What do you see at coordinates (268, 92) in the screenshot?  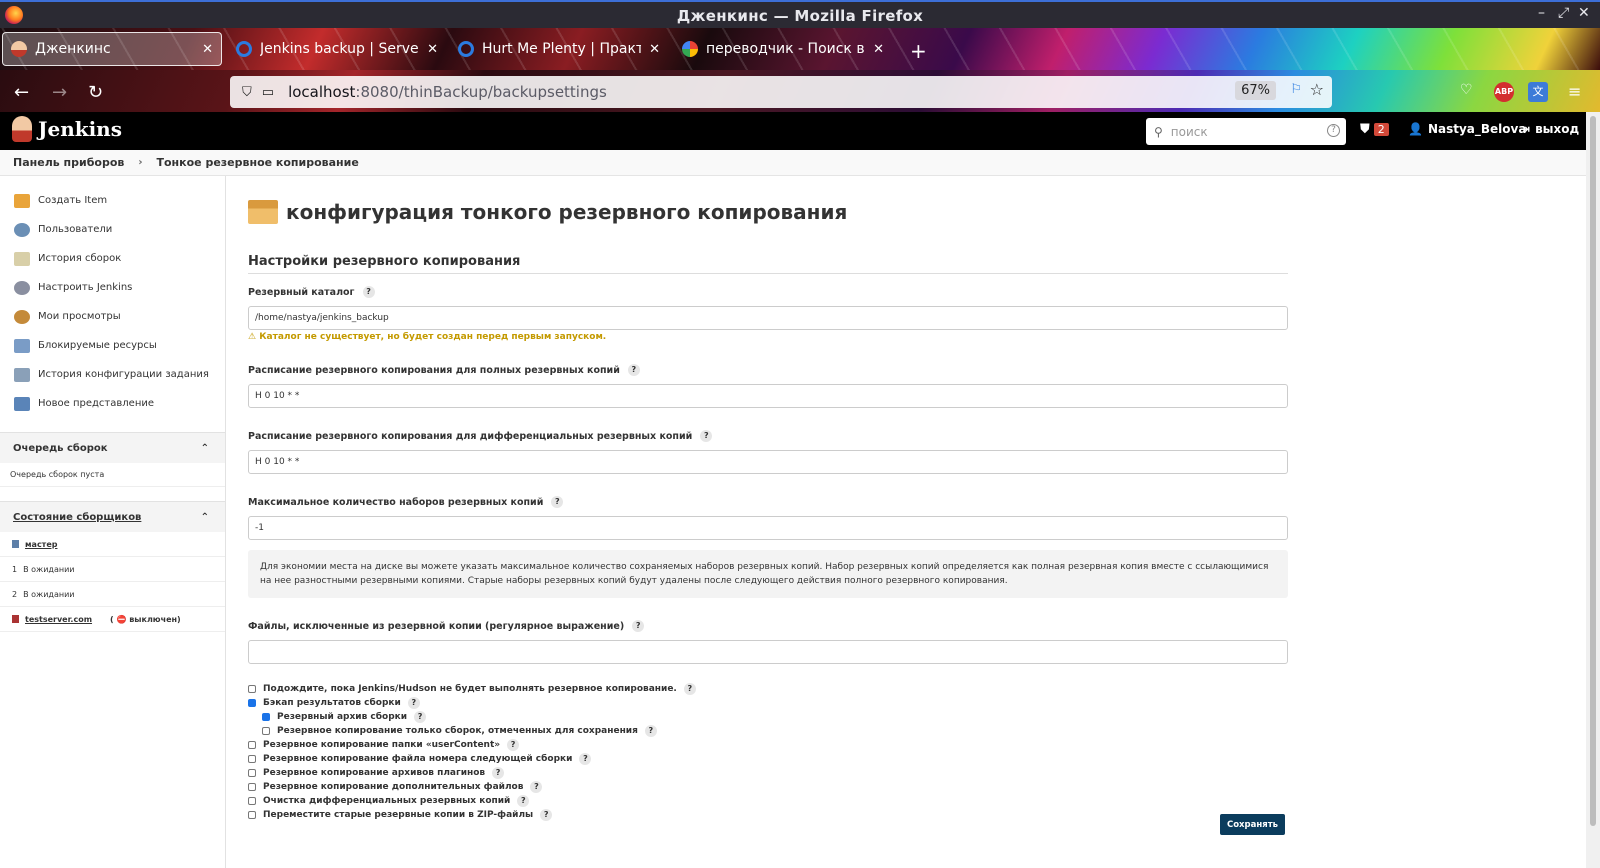 I see `page-info-icon: ▭` at bounding box center [268, 92].